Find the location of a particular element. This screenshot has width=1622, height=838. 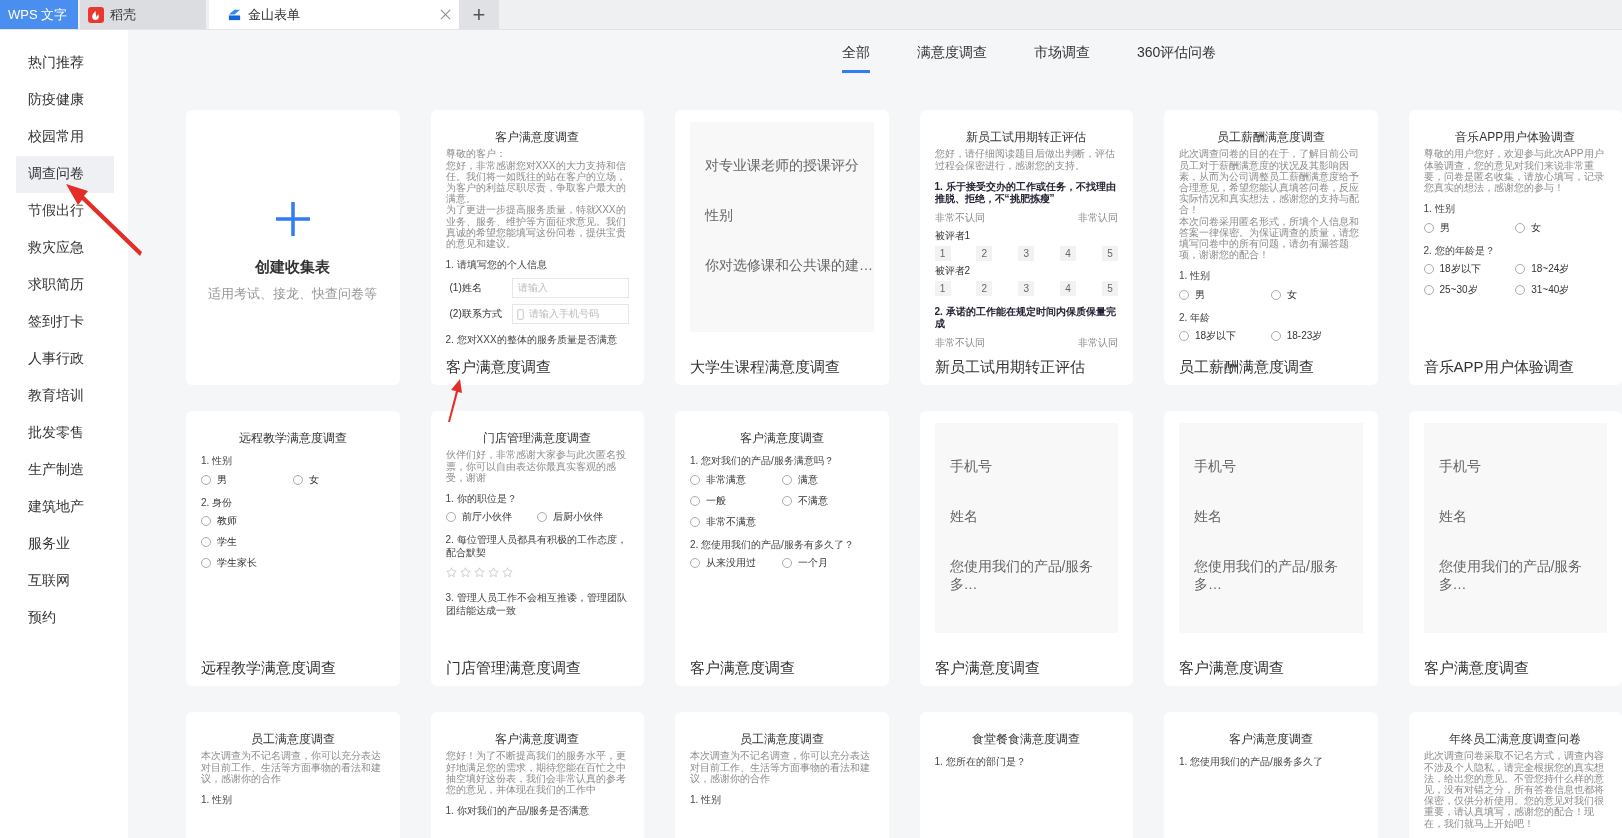

question-text: 1. 请填写您的个人信息 is located at coordinates (496, 265).